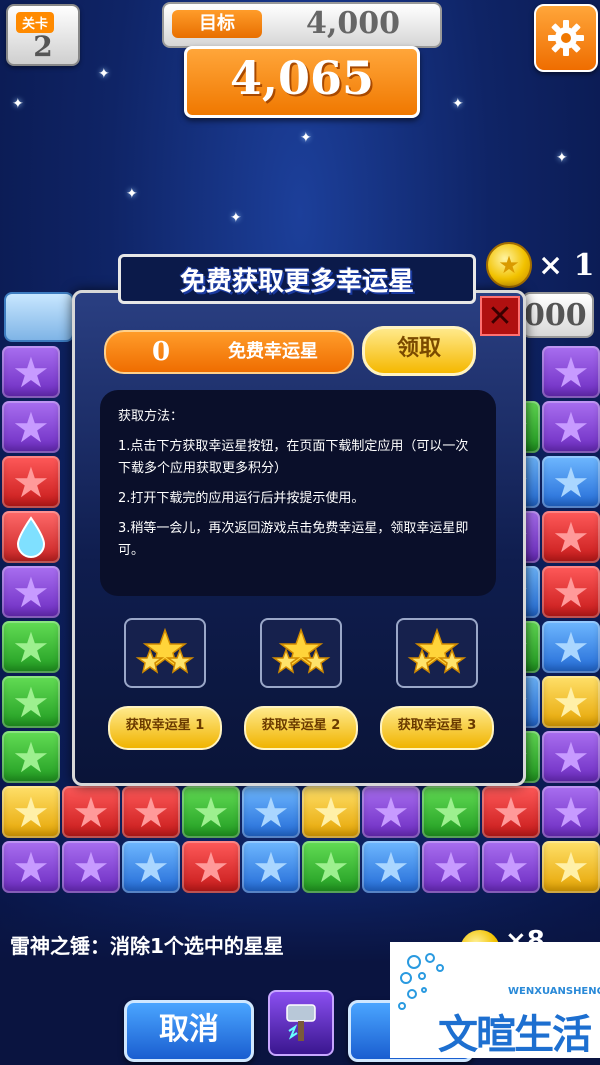 This screenshot has height=1065, width=600. Describe the element at coordinates (509, 265) in the screenshot. I see `star-coin-icon: ★` at that location.